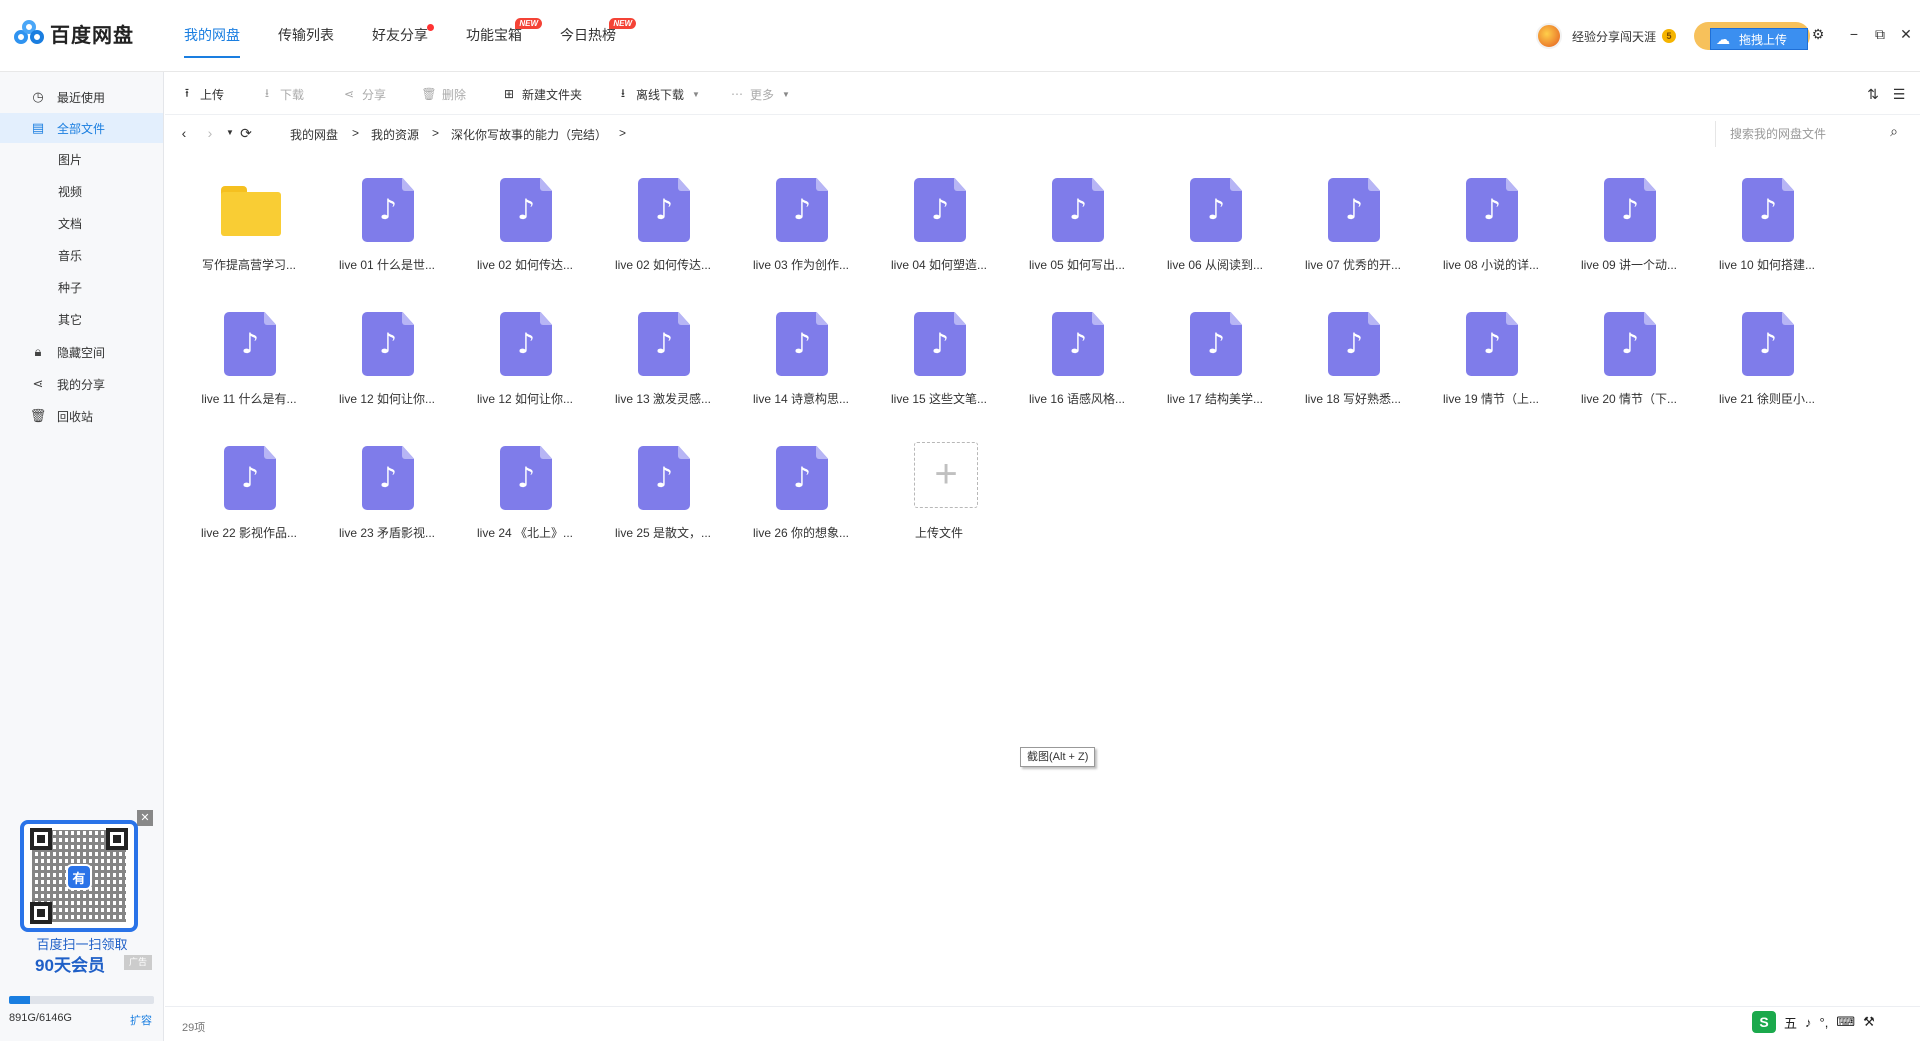 This screenshot has height=1041, width=1920. What do you see at coordinates (29, 33) in the screenshot?
I see `baidu-cloud-logo-icon` at bounding box center [29, 33].